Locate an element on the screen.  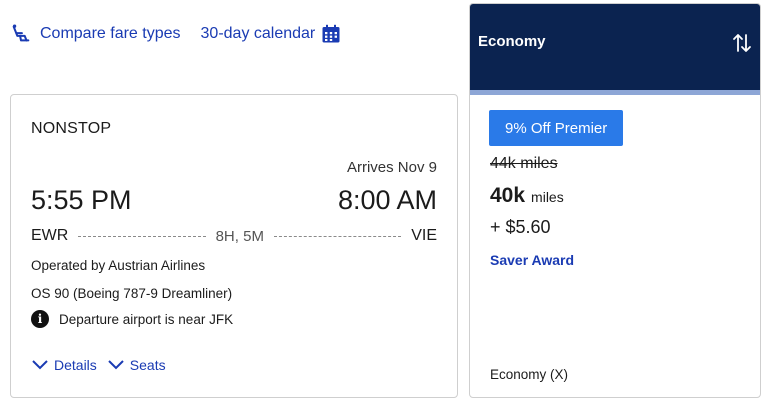
sort-icon is located at coordinates (742, 43).